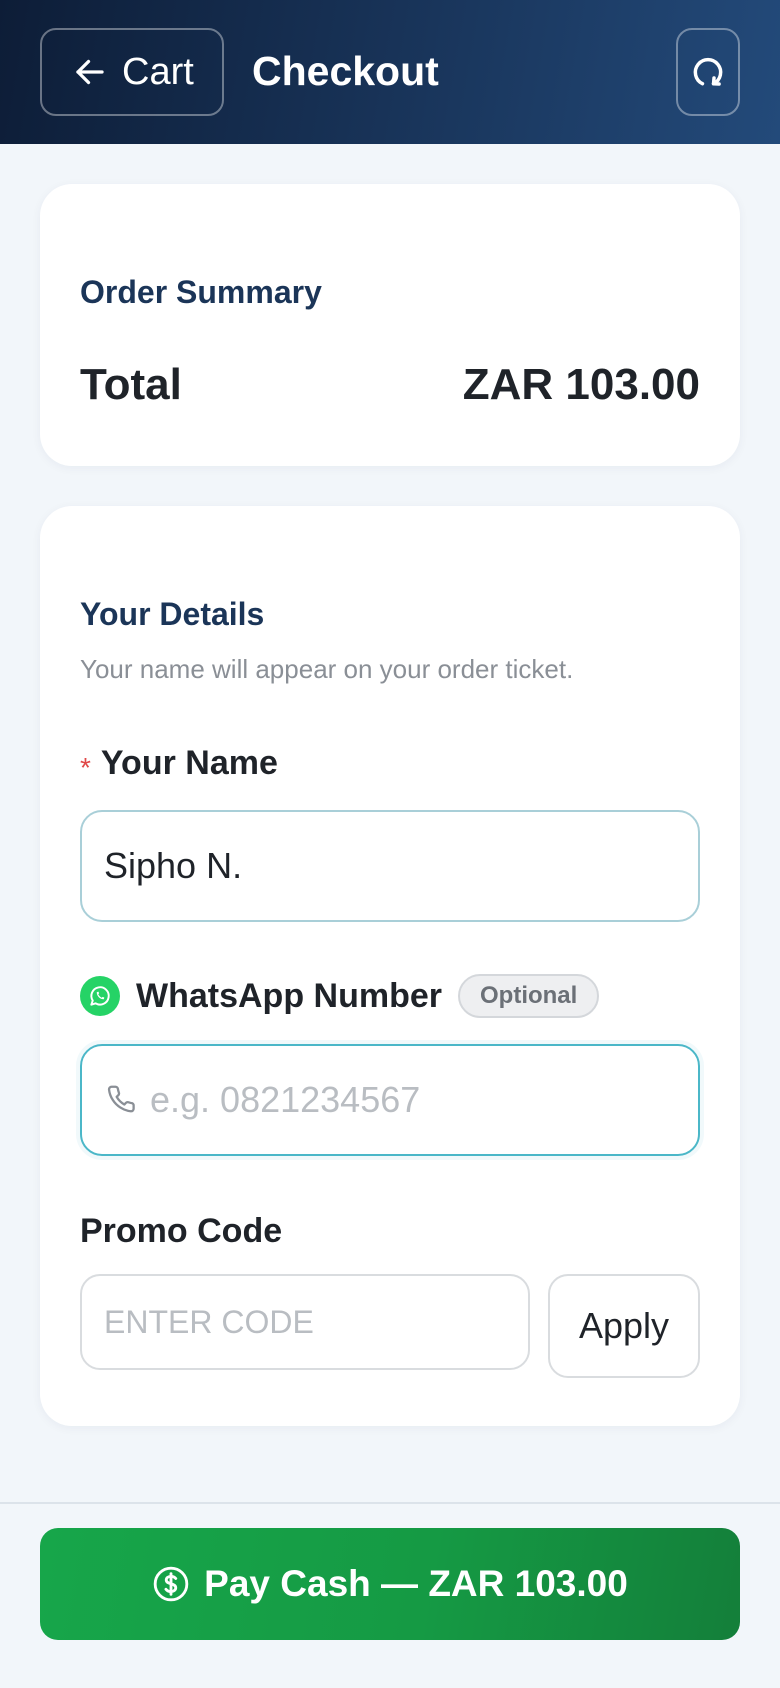 This screenshot has width=780, height=1688. I want to click on phone-icon, so click(121, 1099).